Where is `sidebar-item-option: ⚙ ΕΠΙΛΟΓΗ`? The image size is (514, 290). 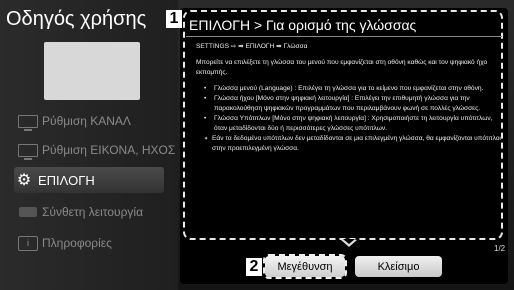 sidebar-item-option: ⚙ ΕΠΙΛΟΓΗ is located at coordinates (89, 180).